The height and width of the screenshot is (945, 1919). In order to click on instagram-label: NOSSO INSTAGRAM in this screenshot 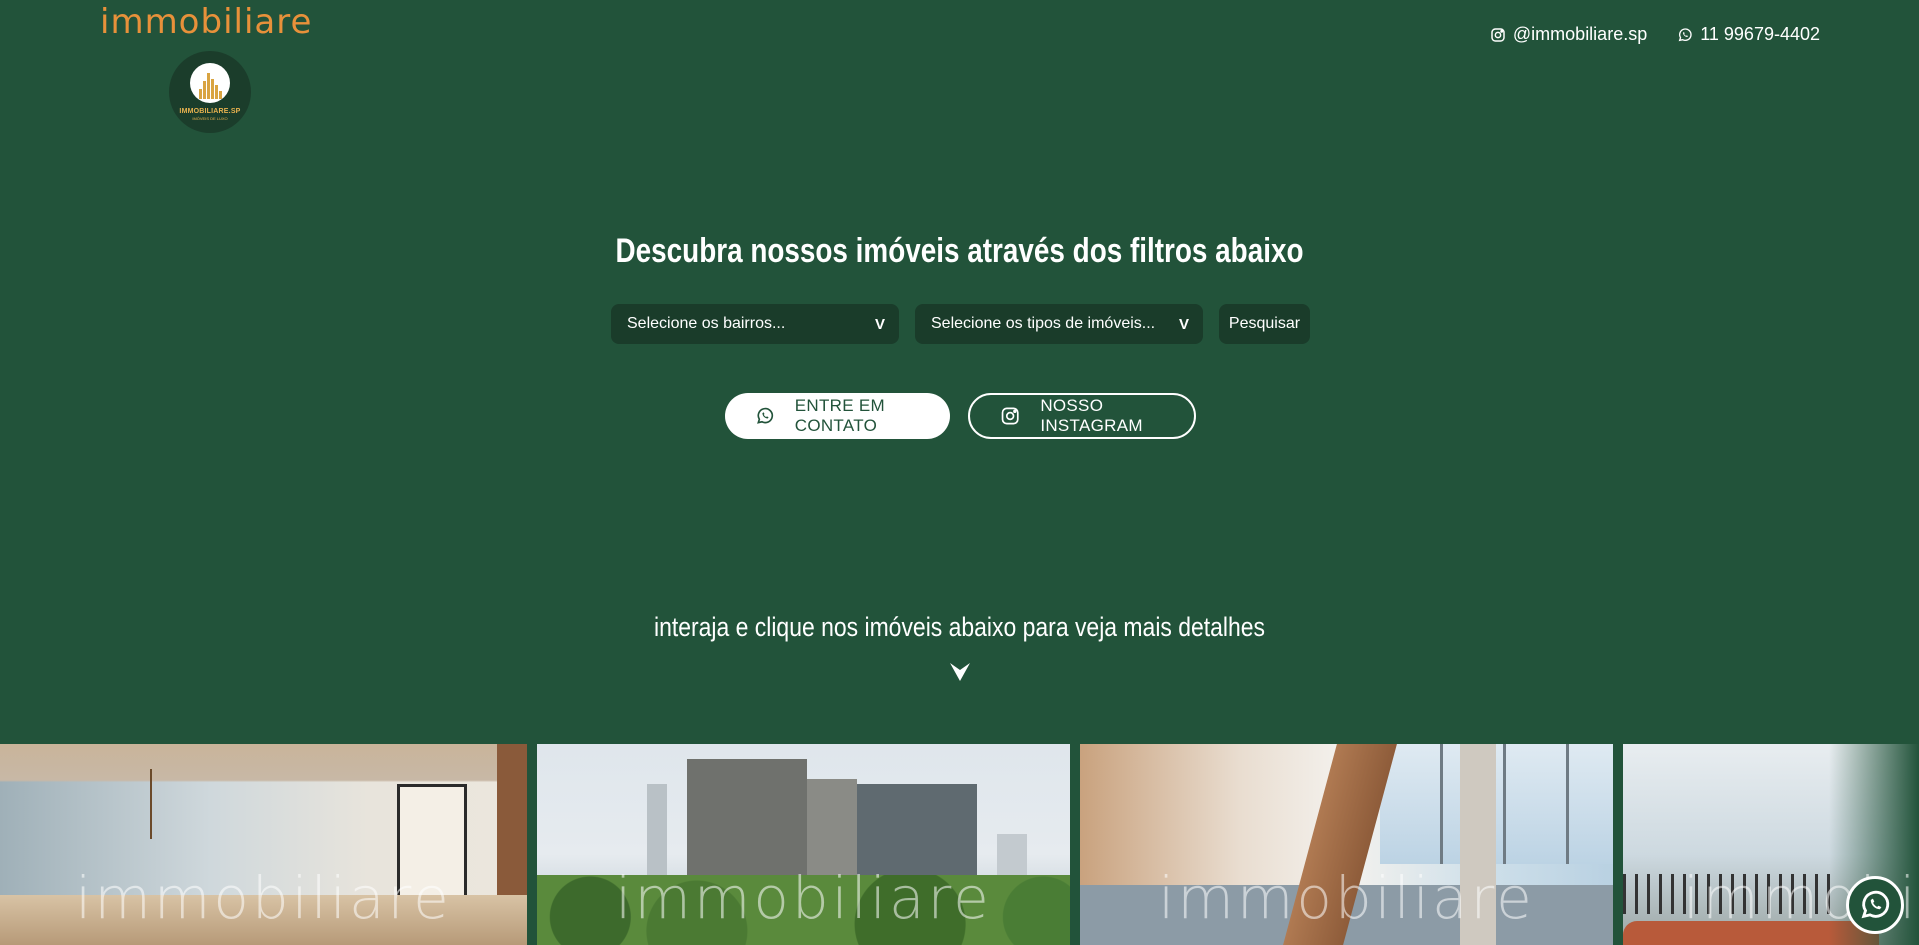, I will do `click(1091, 415)`.